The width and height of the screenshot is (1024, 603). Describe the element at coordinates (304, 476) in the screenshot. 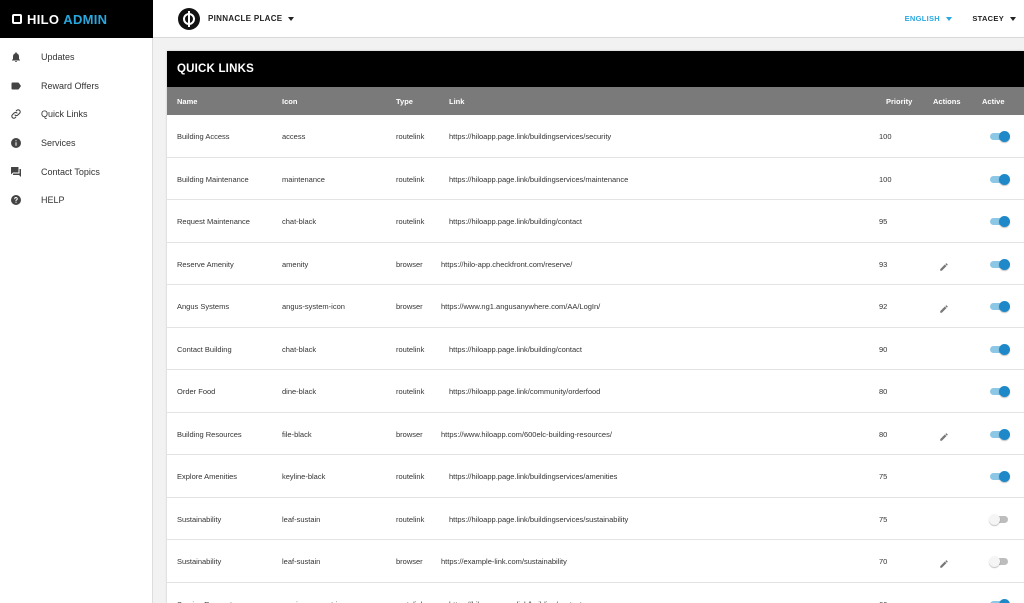

I see `cell-icon: keyline-black` at that location.